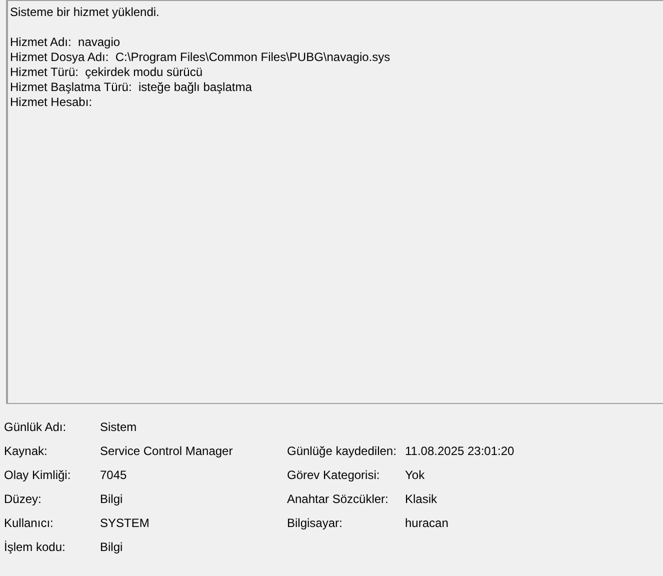 The image size is (663, 576). I want to click on service-detail-line: Hizmet Başlatma Türü: isteğe bağlı başlatma, so click(131, 87).